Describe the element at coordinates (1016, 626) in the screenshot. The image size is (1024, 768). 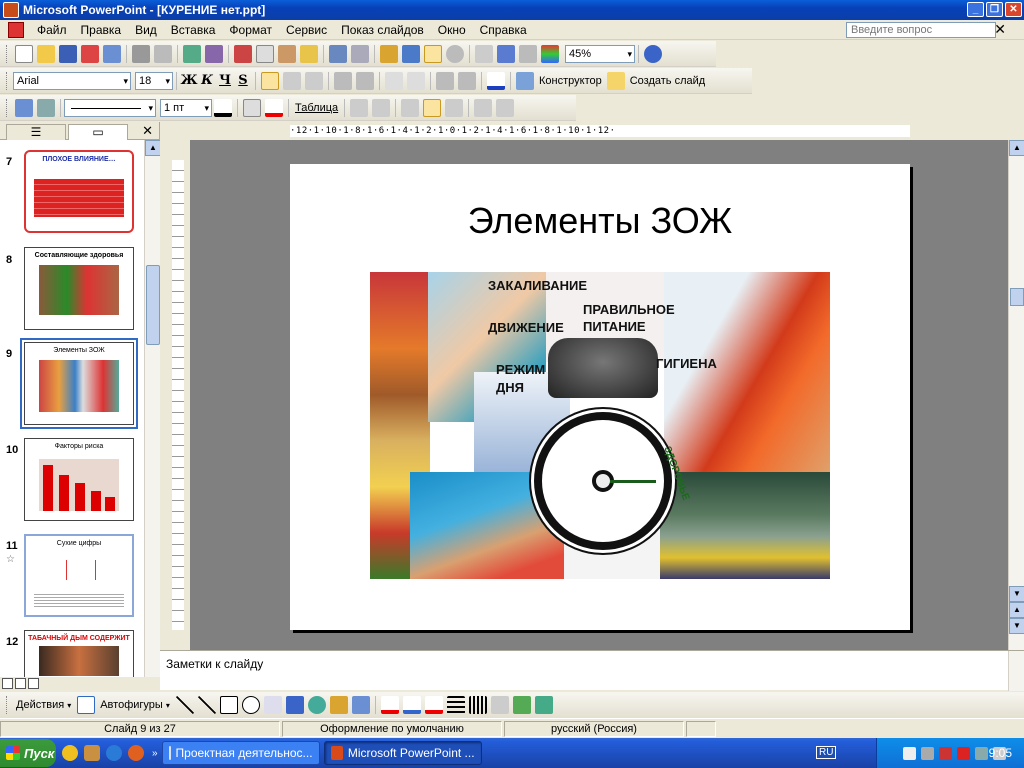
I see `next-slide-button: ▼` at that location.